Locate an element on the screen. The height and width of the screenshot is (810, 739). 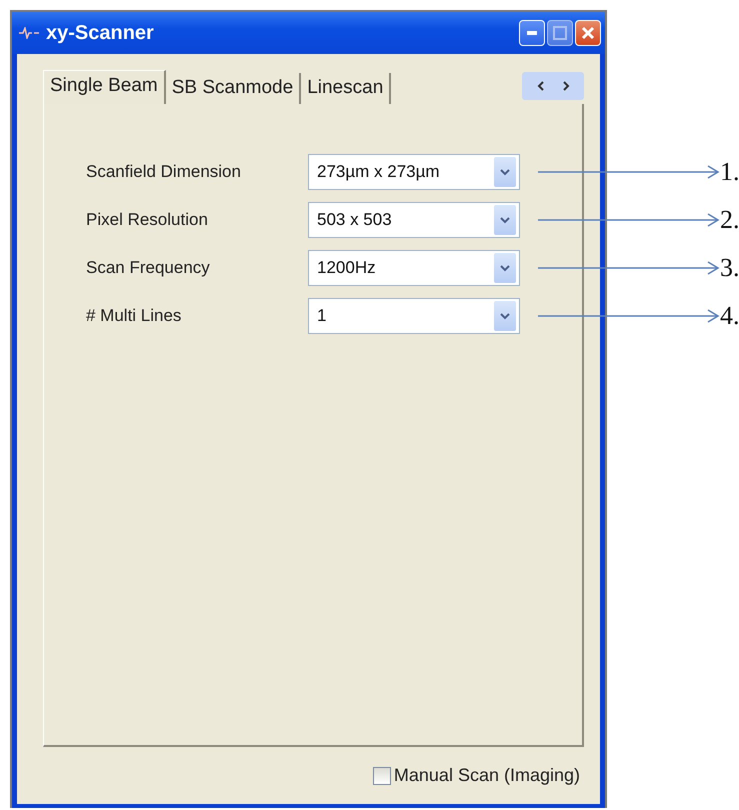
annotation-number: 1. is located at coordinates (729, 172).